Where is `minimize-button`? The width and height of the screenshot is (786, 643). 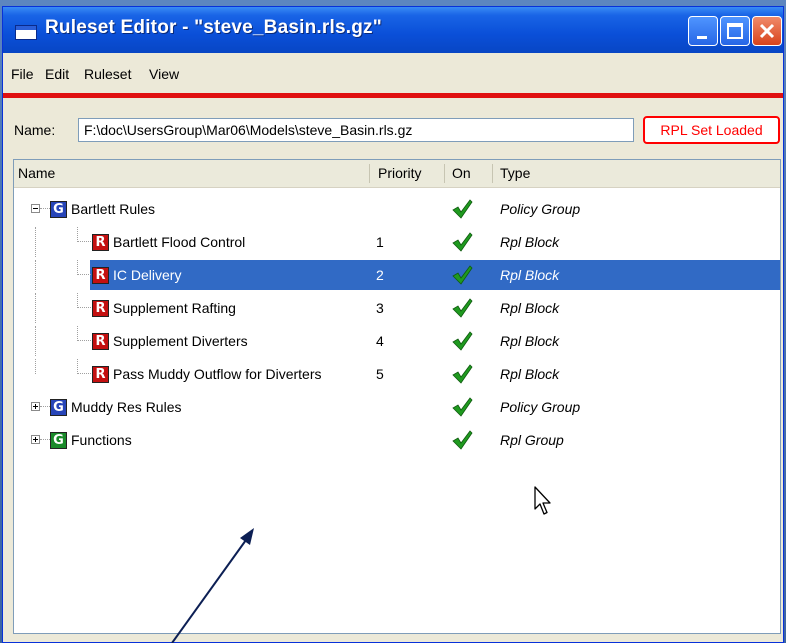
minimize-button is located at coordinates (703, 31).